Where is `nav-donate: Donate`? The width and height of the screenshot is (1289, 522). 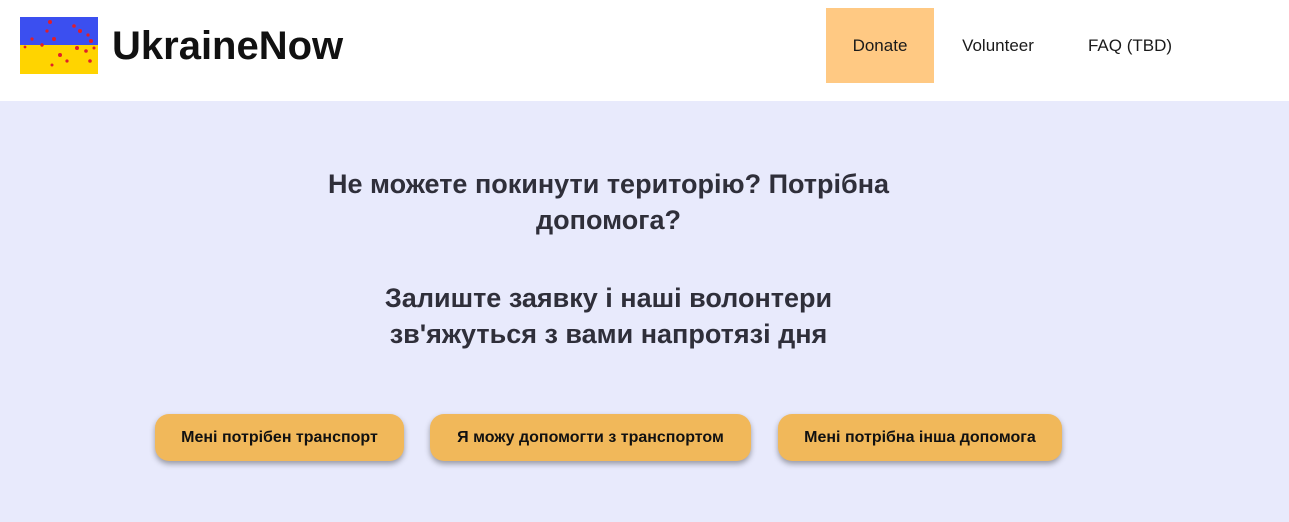 nav-donate: Donate is located at coordinates (880, 45).